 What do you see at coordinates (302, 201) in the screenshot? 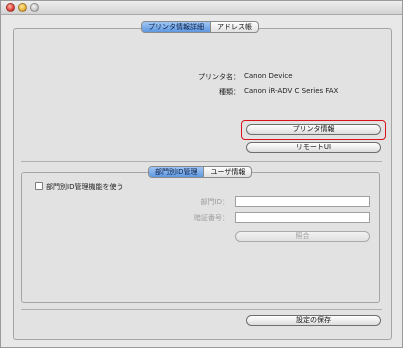
I see `dept-id-field` at bounding box center [302, 201].